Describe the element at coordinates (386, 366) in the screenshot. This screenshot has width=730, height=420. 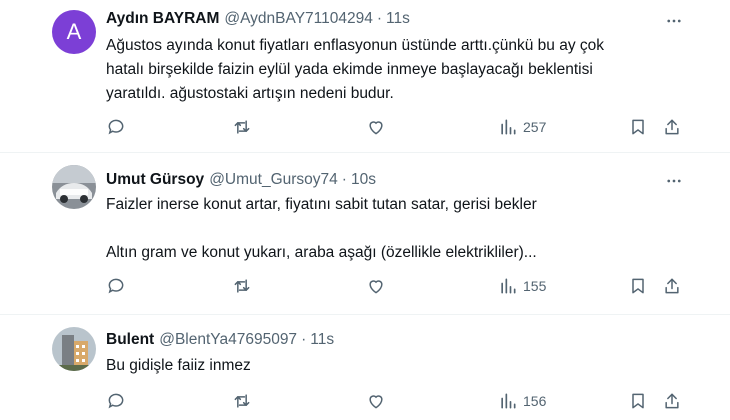
I see `tweet-text: Bu gidişle faiiz inmez` at that location.